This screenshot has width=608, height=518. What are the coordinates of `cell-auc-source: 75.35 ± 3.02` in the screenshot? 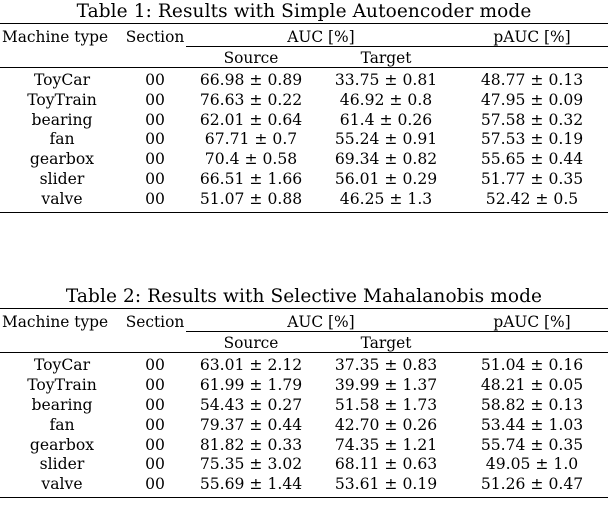 It's located at (251, 464).